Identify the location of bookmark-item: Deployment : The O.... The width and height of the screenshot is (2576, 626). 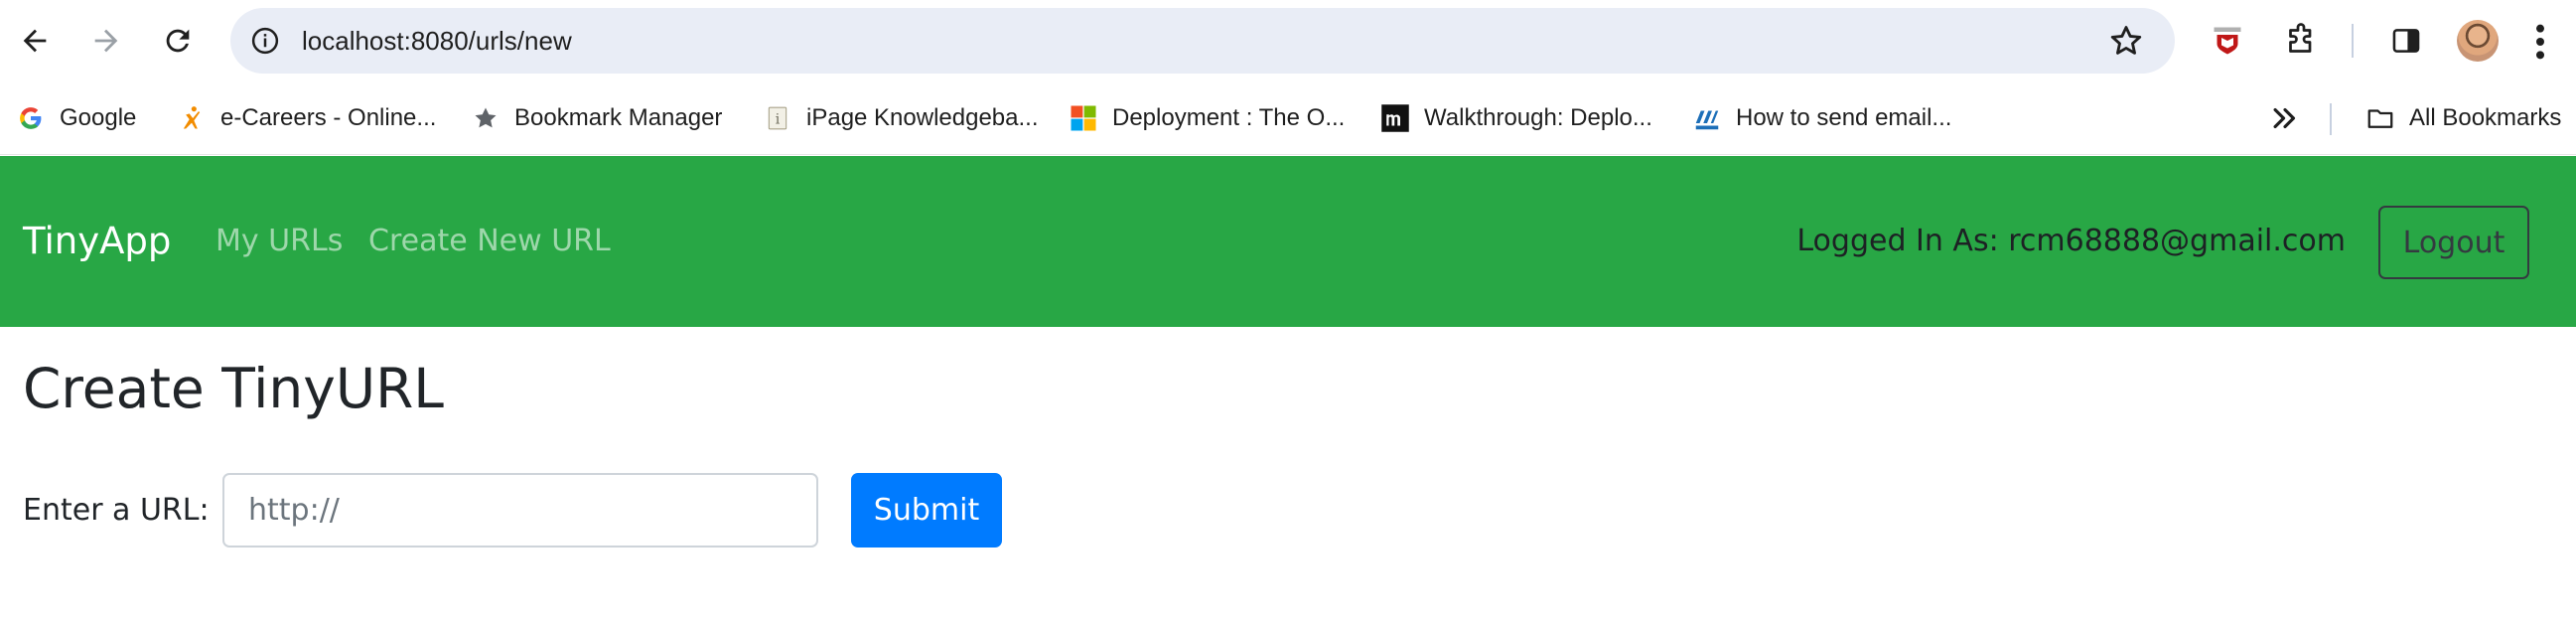
(1207, 118).